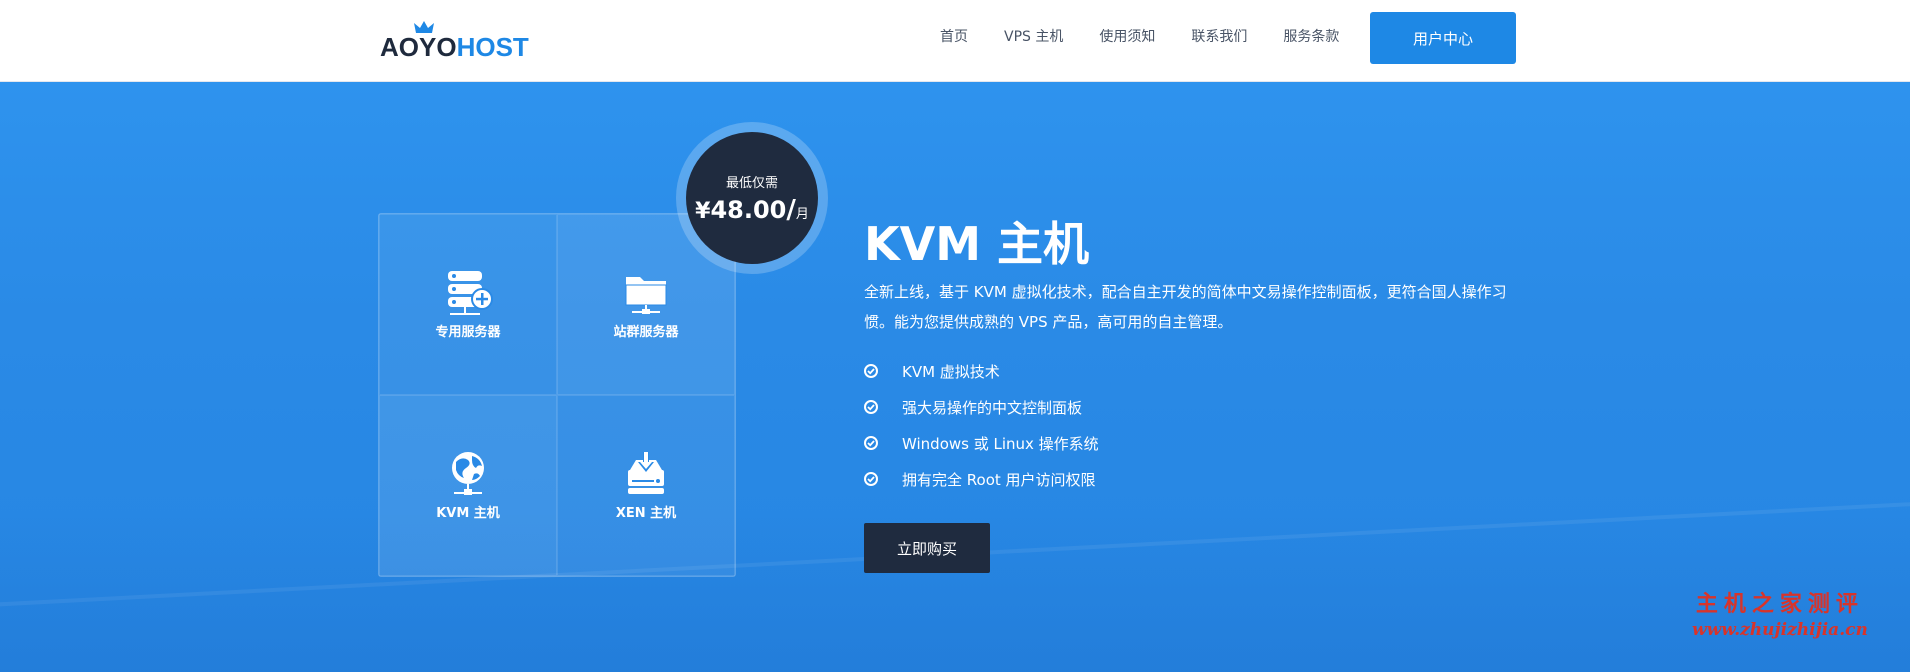 This screenshot has height=672, width=1910. What do you see at coordinates (1033, 37) in the screenshot?
I see `nav-item-vps: VPS 主机` at bounding box center [1033, 37].